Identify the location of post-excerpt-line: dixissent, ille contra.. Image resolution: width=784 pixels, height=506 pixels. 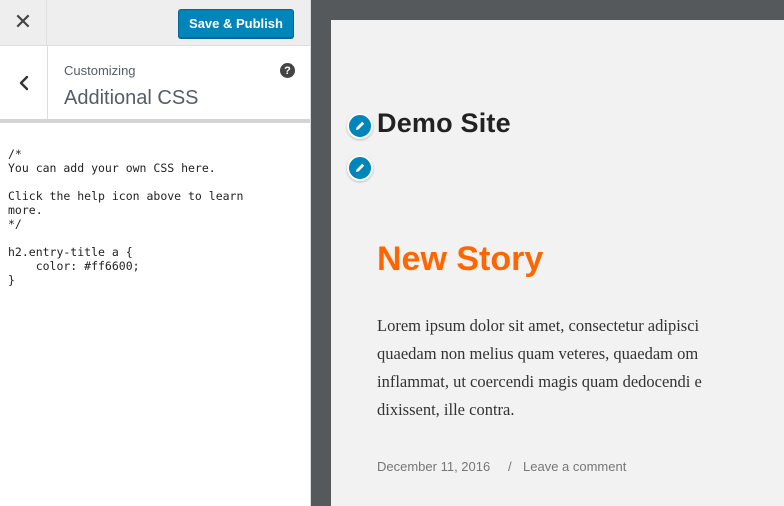
(446, 409).